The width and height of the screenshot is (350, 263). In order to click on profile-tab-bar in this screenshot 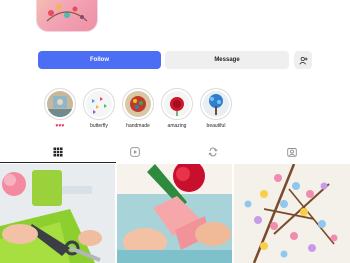, I will do `click(175, 152)`.